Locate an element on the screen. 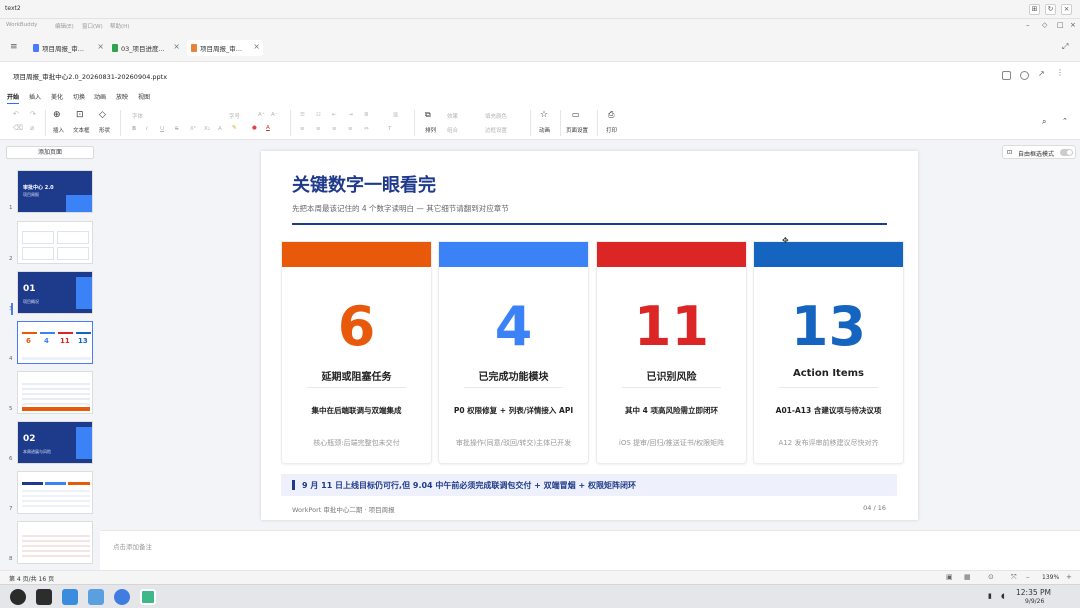 The image size is (1080, 608). shape-icon: ◇ is located at coordinates (102, 115).